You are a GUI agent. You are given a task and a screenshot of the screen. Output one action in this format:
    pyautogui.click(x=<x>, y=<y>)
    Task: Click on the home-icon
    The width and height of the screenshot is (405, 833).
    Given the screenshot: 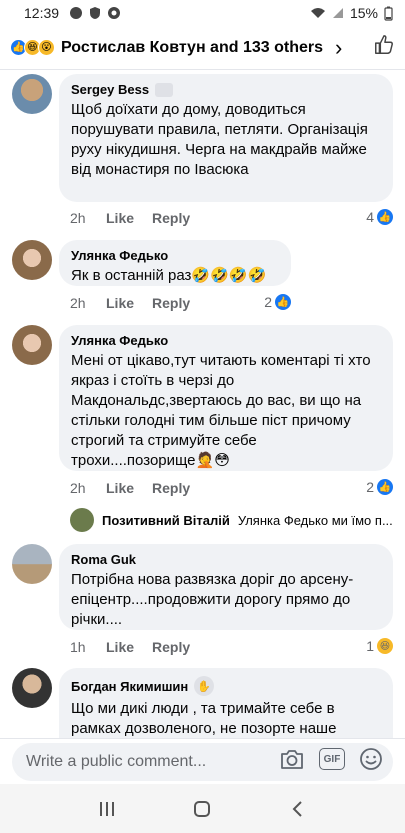 What is the action you would take?
    pyautogui.click(x=202, y=809)
    